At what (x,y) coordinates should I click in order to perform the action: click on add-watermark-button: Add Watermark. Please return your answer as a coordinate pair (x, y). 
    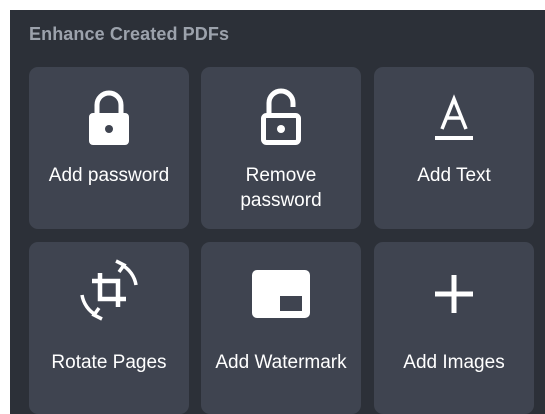
    Looking at the image, I should click on (281, 328).